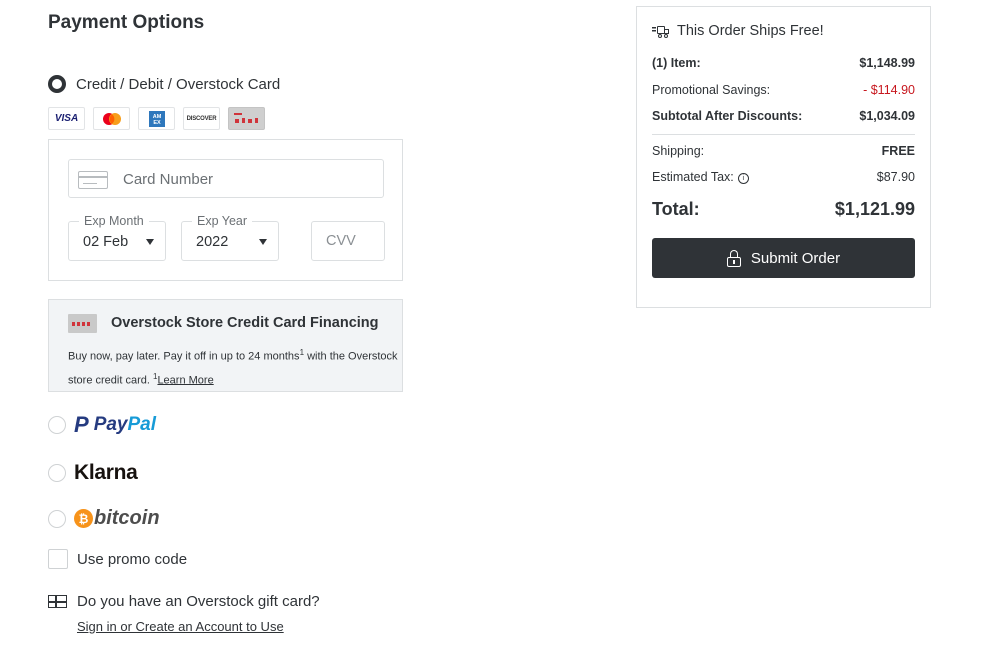 The width and height of the screenshot is (1000, 651). I want to click on exp-year-select: Exp Year 2022, so click(230, 237).